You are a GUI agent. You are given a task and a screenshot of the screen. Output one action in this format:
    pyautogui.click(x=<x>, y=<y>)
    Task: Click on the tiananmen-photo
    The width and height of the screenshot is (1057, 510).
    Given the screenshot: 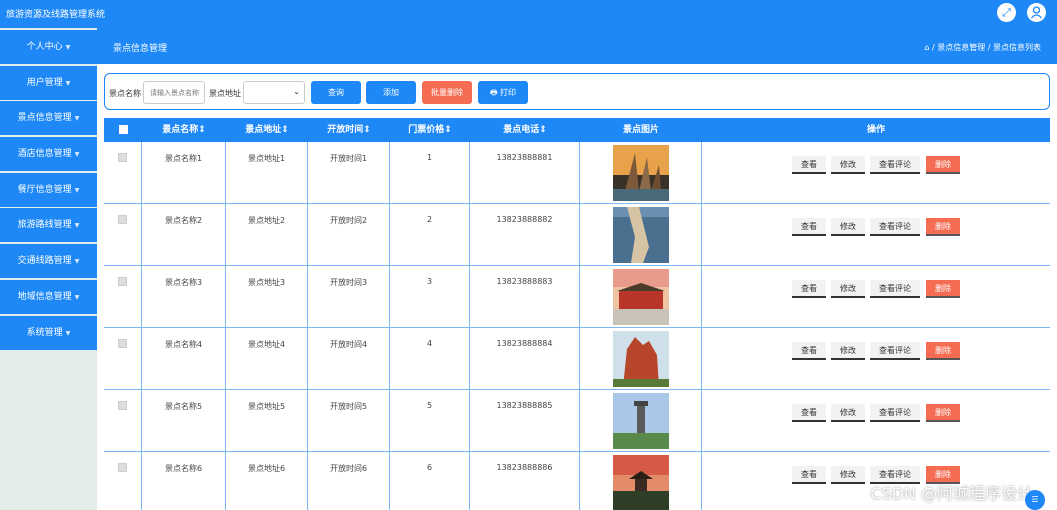 What is the action you would take?
    pyautogui.click(x=641, y=297)
    